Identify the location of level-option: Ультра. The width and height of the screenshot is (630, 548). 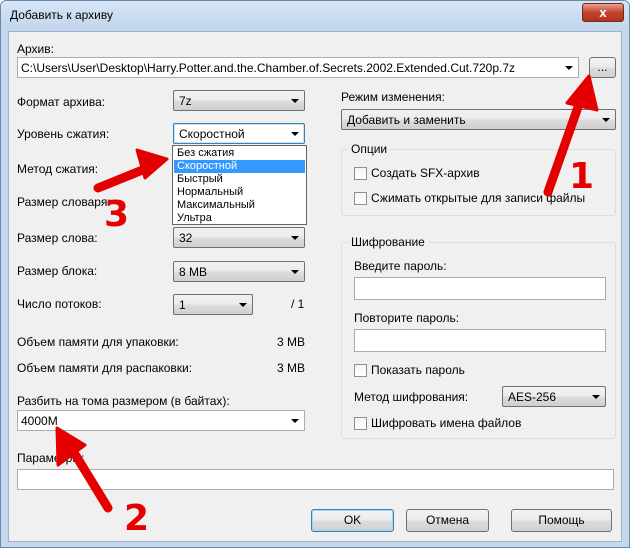
(239, 218).